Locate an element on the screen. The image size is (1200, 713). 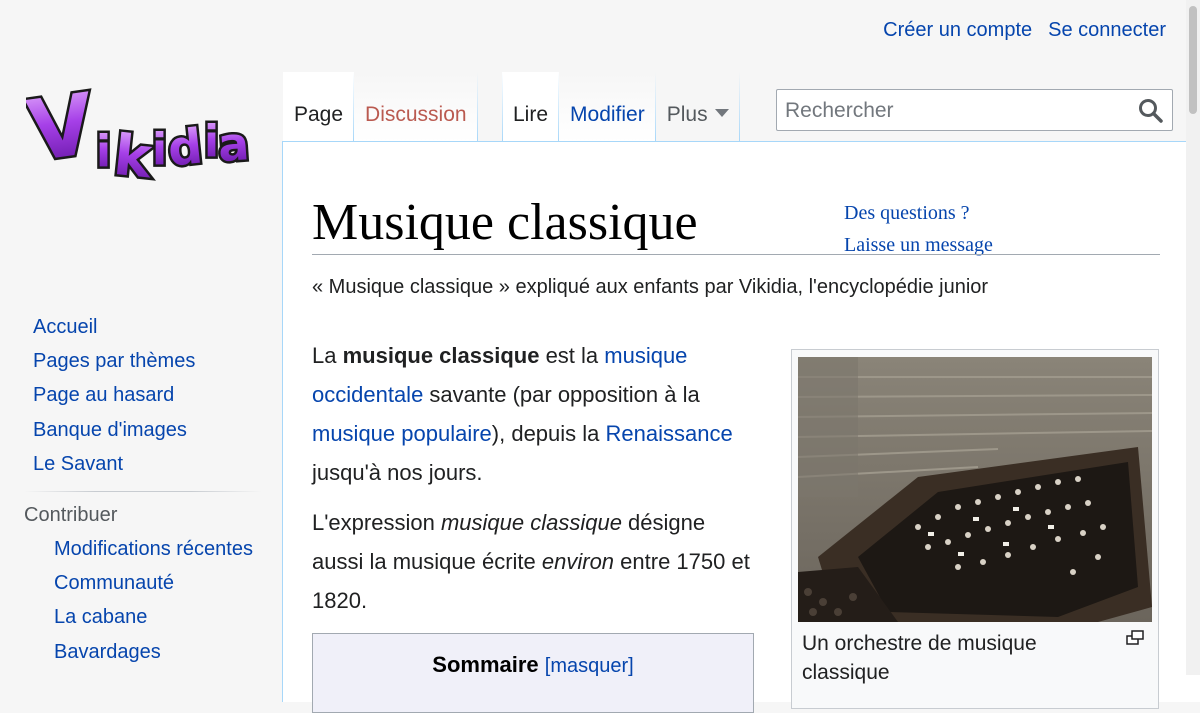
text: est la is located at coordinates (572, 355).